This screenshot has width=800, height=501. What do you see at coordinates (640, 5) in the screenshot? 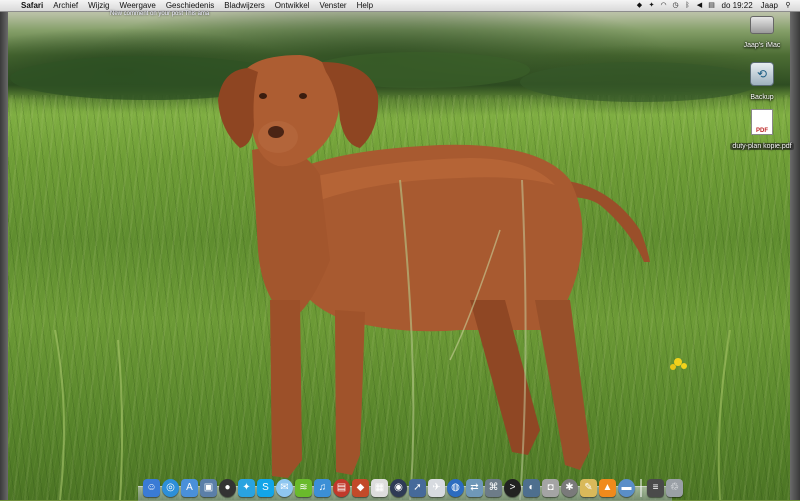
I see `dropbox-icon: ◆` at bounding box center [640, 5].